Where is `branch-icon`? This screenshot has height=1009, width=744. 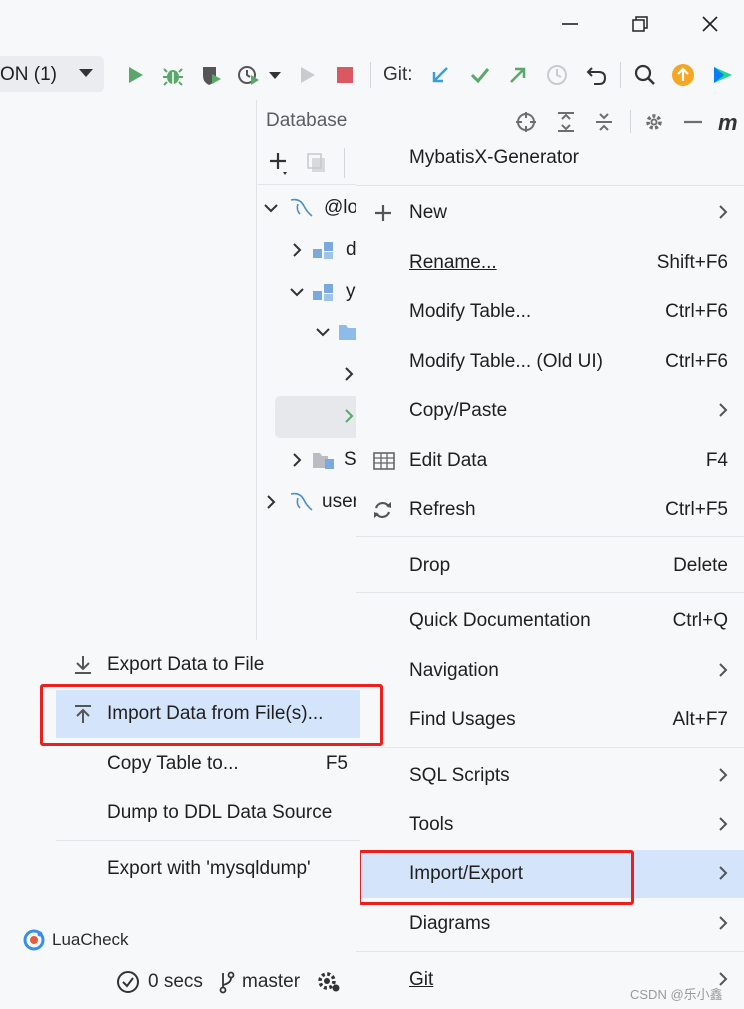
branch-icon is located at coordinates (227, 982).